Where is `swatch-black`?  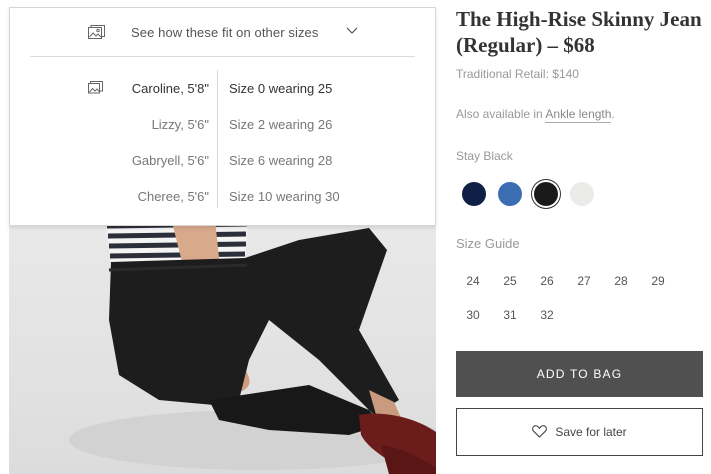
swatch-black is located at coordinates (546, 194).